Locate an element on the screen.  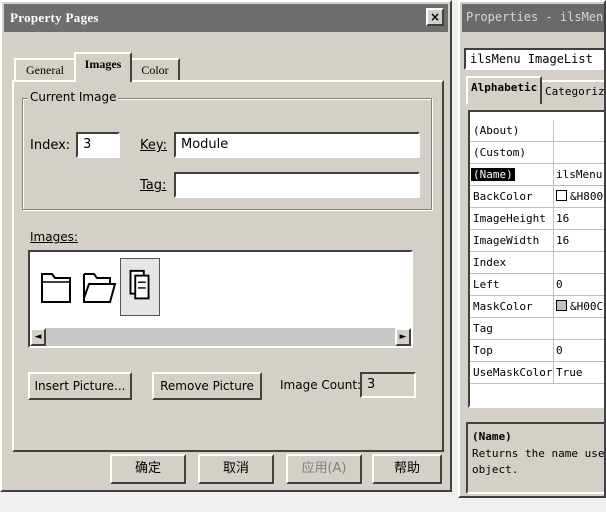
prop-name: BackColor is located at coordinates (503, 196).